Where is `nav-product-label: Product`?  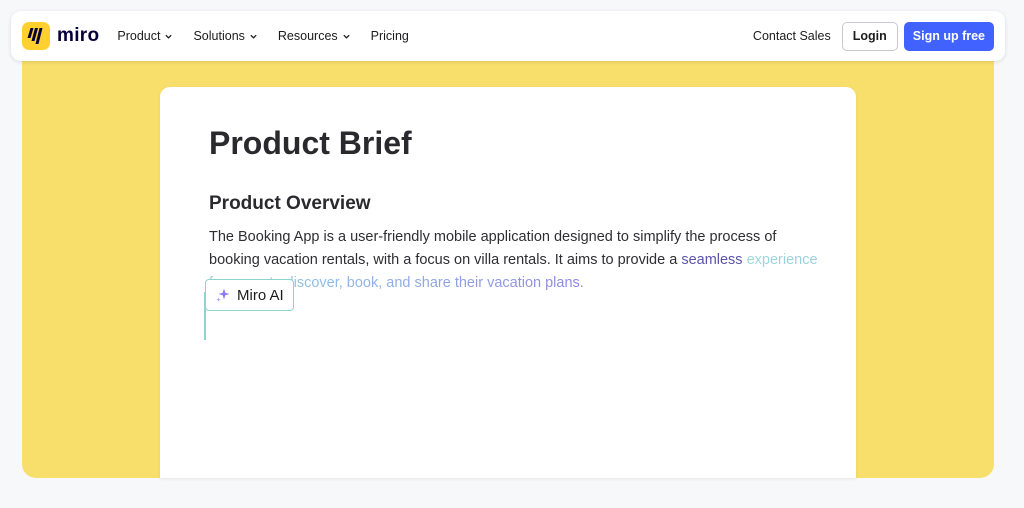
nav-product-label: Product is located at coordinates (139, 36).